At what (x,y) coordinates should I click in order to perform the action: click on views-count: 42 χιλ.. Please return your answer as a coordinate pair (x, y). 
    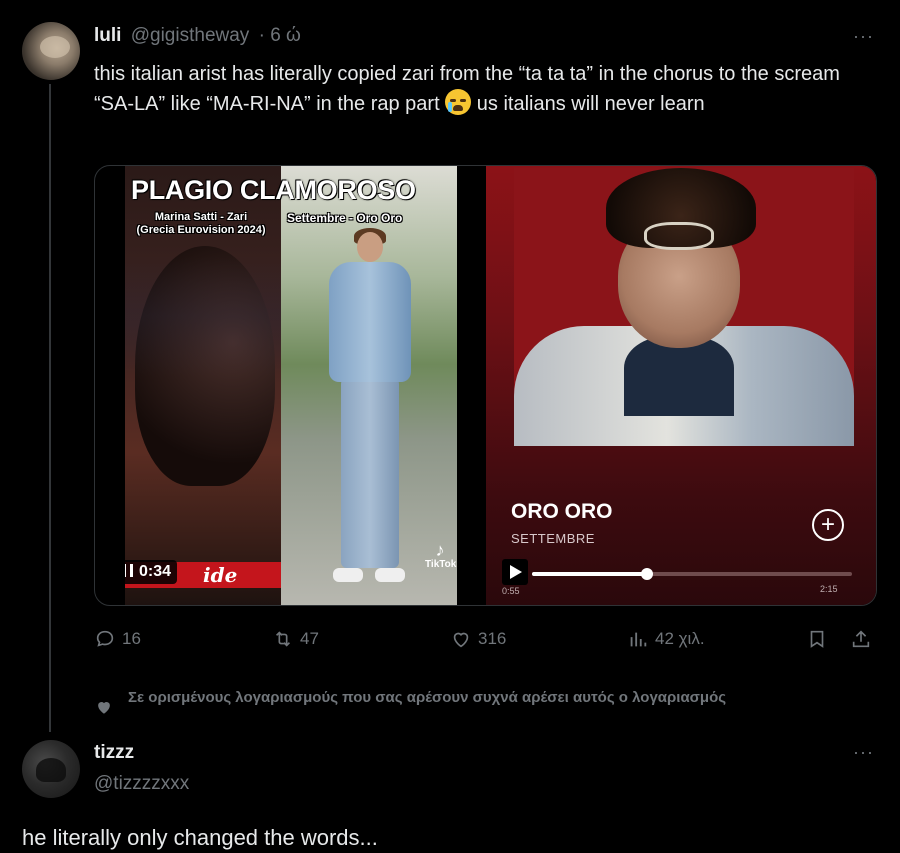
    Looking at the image, I should click on (680, 638).